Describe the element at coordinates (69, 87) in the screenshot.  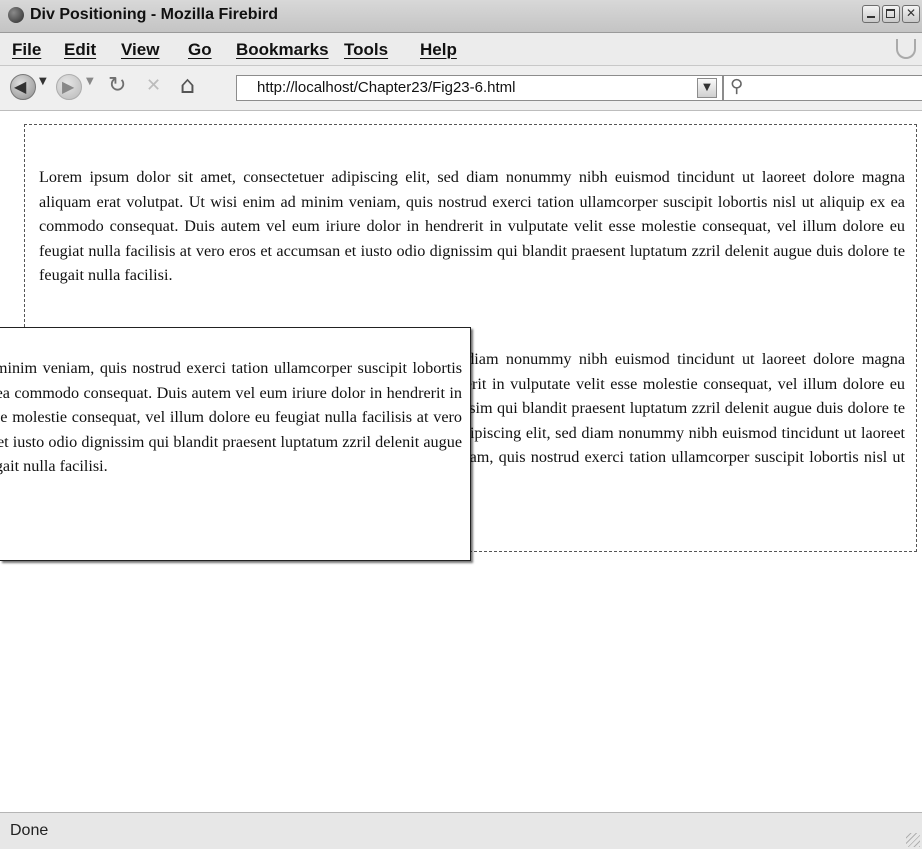
I see `forward-button: ▶` at that location.